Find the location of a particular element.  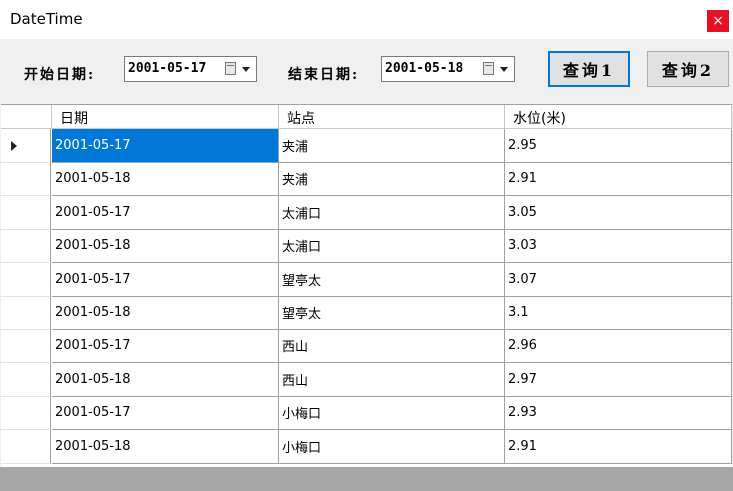

table-row: 2001-05-18 太浦口 3.03 is located at coordinates (366, 246).